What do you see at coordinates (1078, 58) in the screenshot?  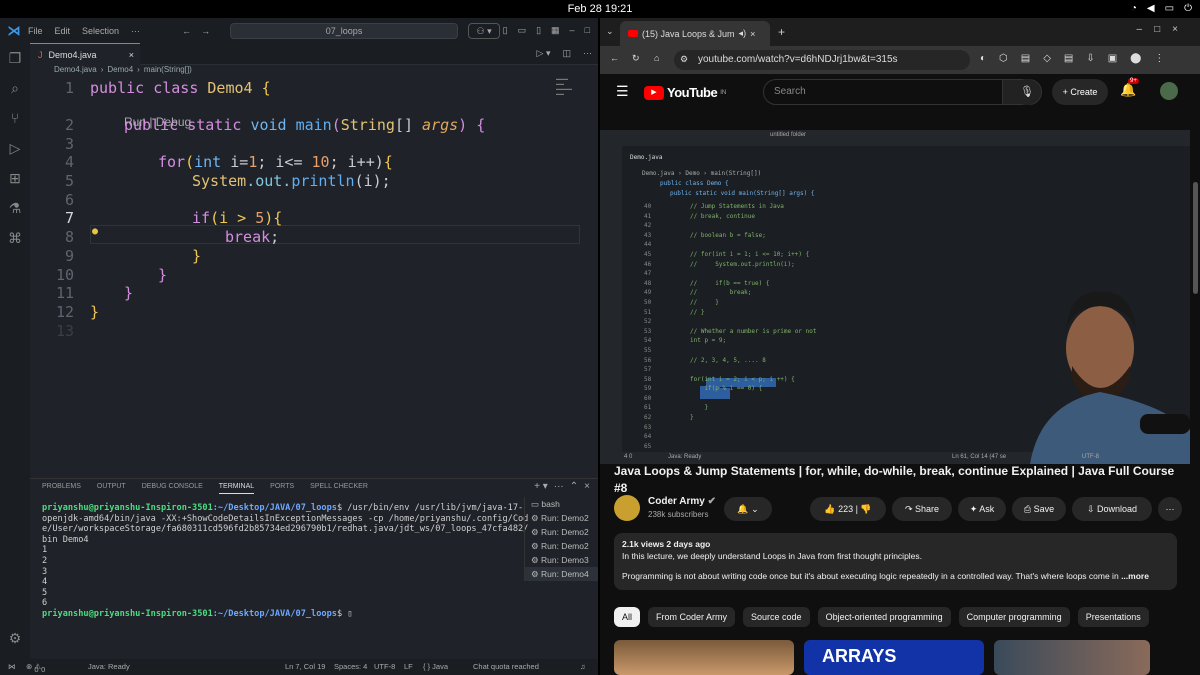 I see `toolbar-icons: ◐⬡▤◇▤⇩▣⬤⋮` at bounding box center [1078, 58].